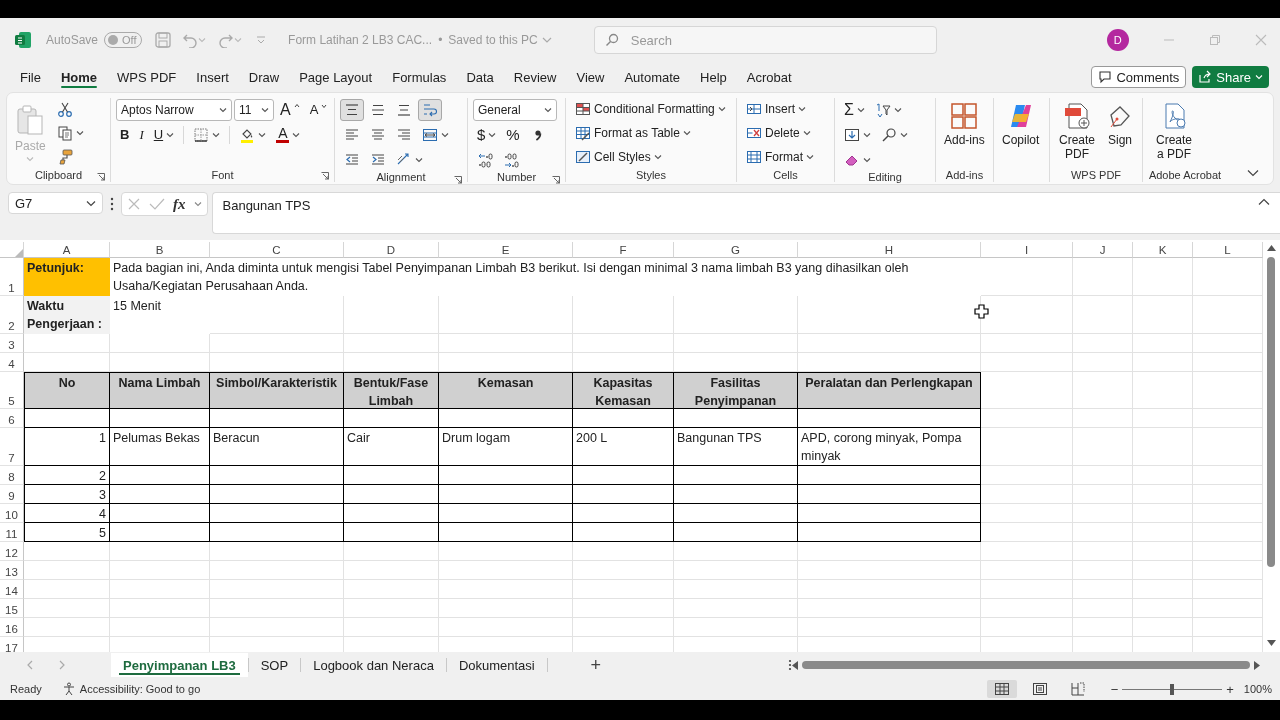 Image resolution: width=1280 pixels, height=720 pixels. I want to click on italic-button: I, so click(141, 134).